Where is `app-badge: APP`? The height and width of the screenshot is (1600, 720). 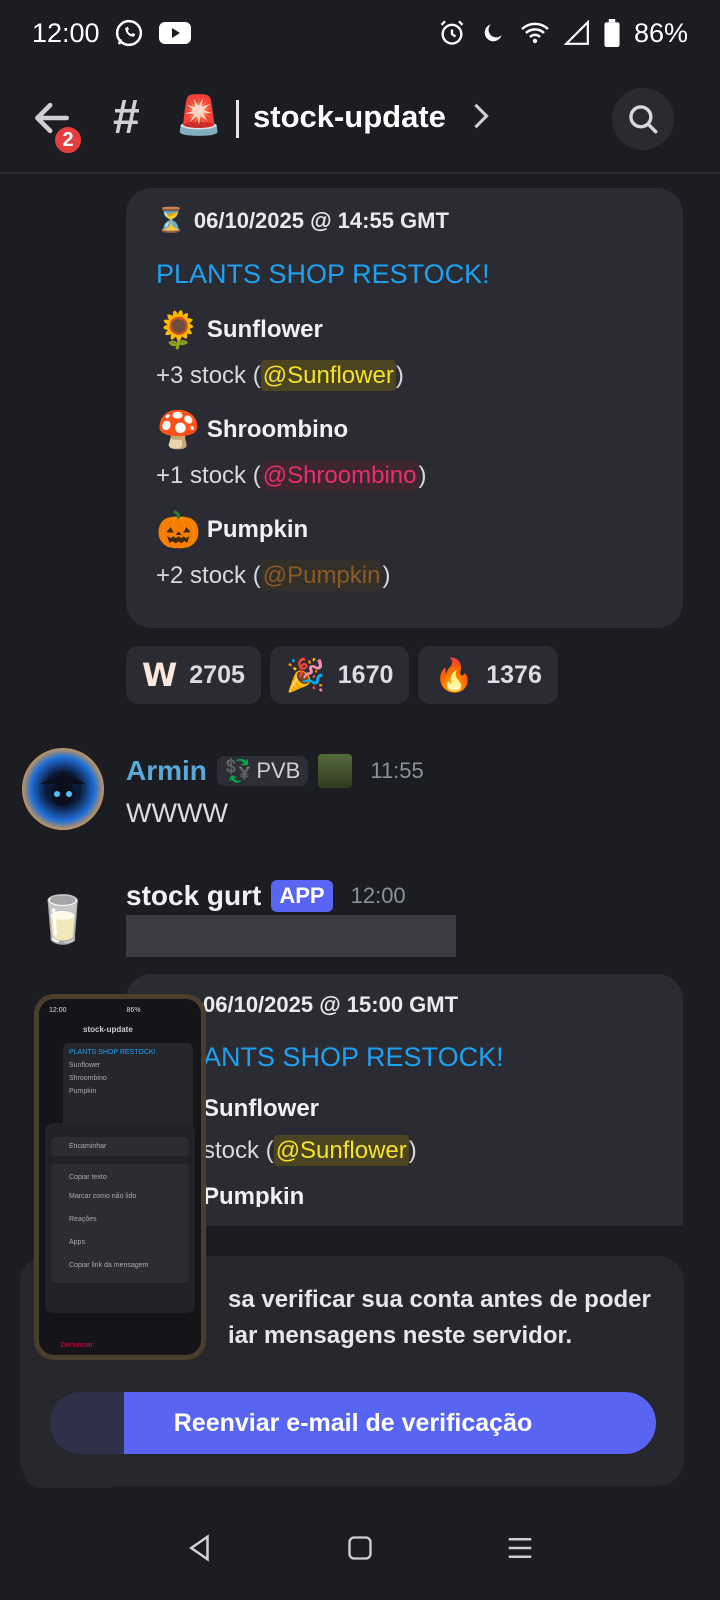
app-badge: APP is located at coordinates (302, 896).